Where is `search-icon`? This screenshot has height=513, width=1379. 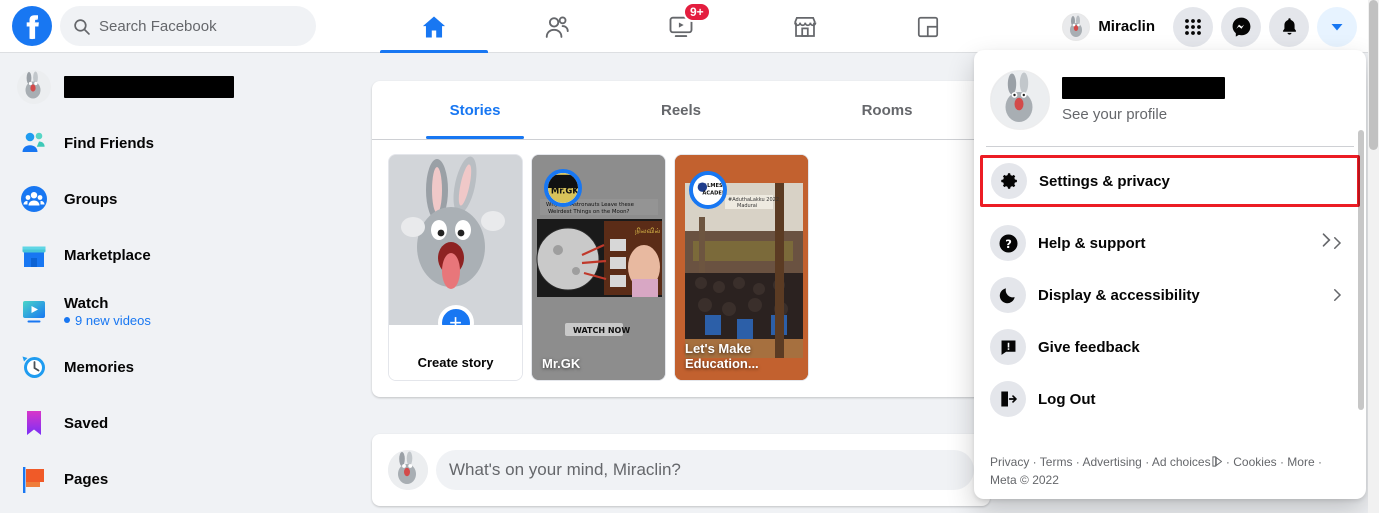
search-icon is located at coordinates (81, 26).